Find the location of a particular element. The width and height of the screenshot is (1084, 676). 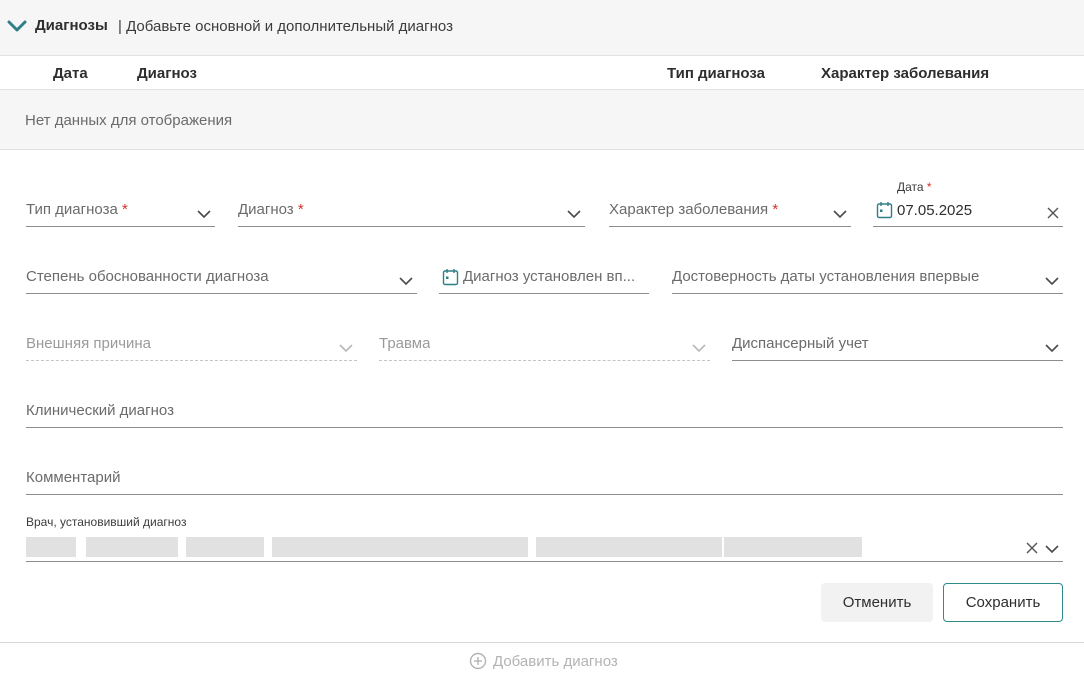

date-field: 07.05.2025 is located at coordinates (968, 209).